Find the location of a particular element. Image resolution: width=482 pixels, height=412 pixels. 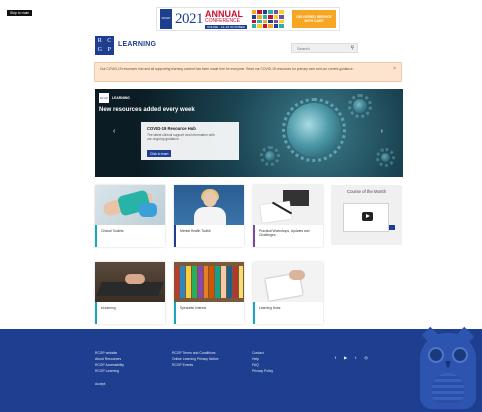

logo-letter-p: P is located at coordinates (109, 50).